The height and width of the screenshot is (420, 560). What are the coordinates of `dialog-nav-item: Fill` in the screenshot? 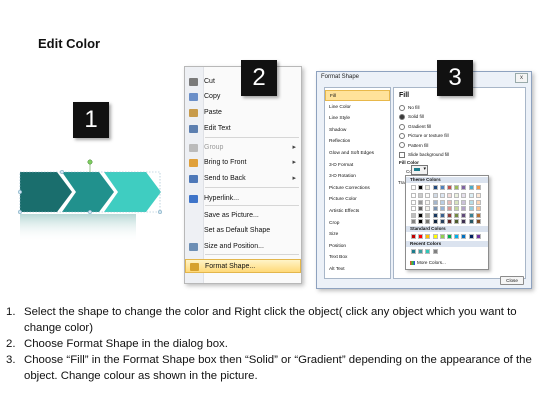 It's located at (357, 95).